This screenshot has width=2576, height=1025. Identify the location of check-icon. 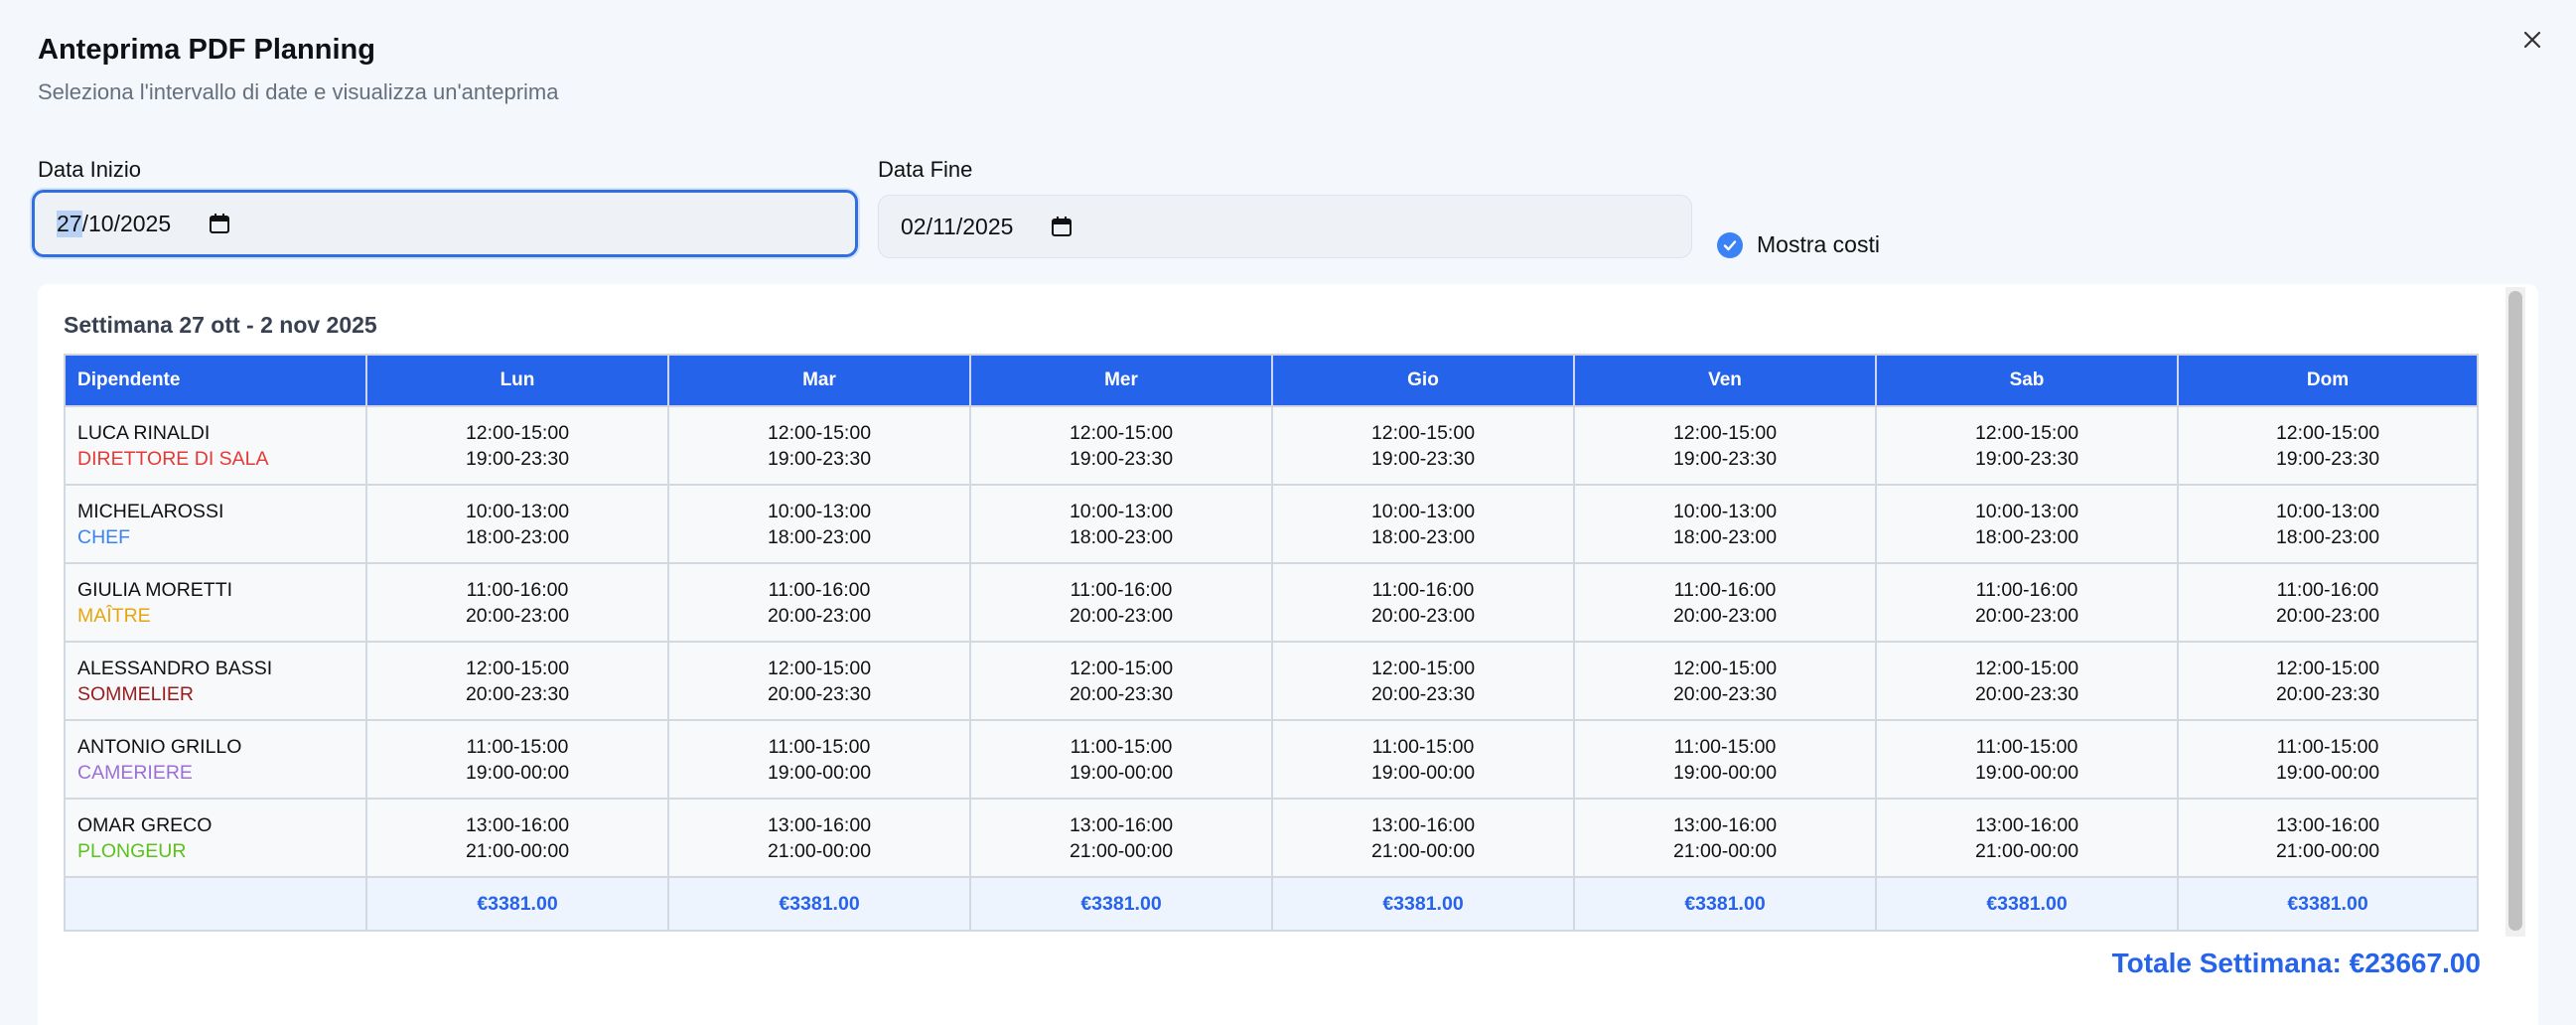
(1730, 244).